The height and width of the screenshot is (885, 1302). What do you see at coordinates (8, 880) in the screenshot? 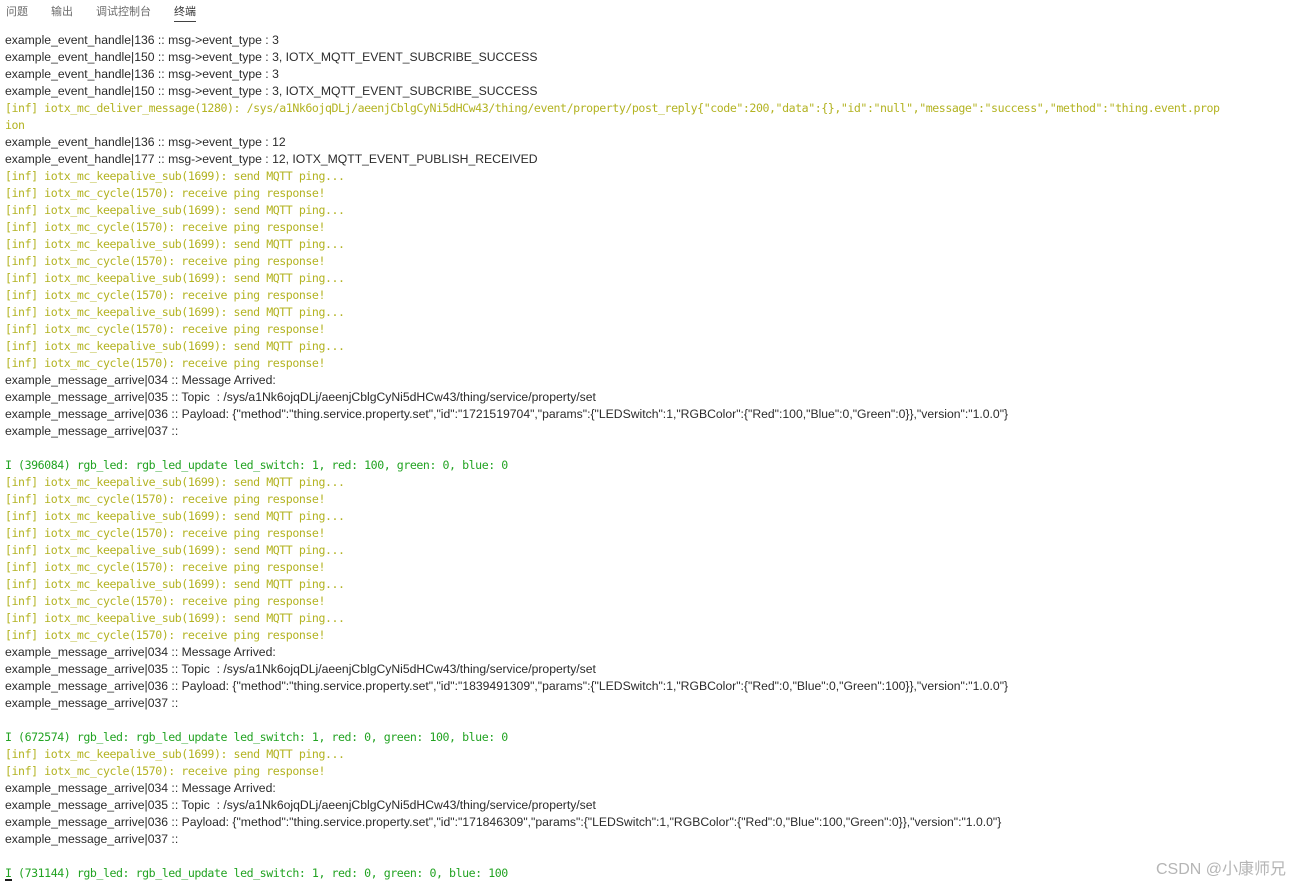
I see `terminal-cursor` at bounding box center [8, 880].